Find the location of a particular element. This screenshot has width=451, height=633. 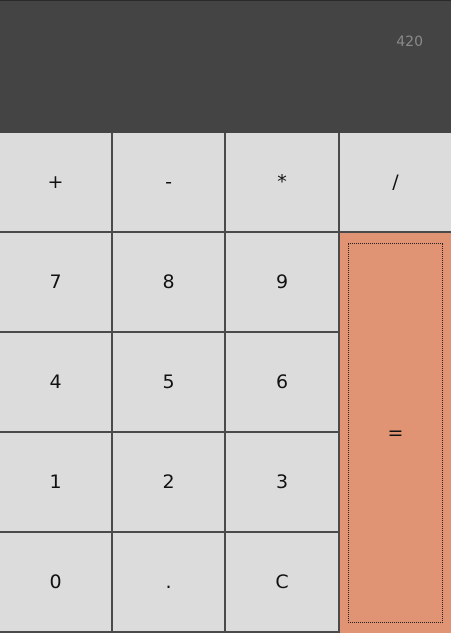

digit-3-button: 3 is located at coordinates (283, 483).